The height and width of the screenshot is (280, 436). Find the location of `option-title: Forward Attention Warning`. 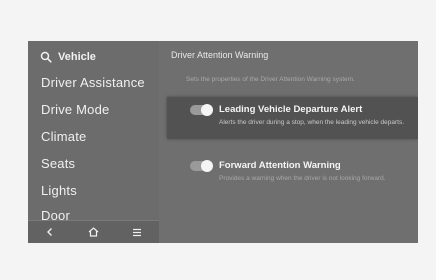

option-title: Forward Attention Warning is located at coordinates (280, 165).